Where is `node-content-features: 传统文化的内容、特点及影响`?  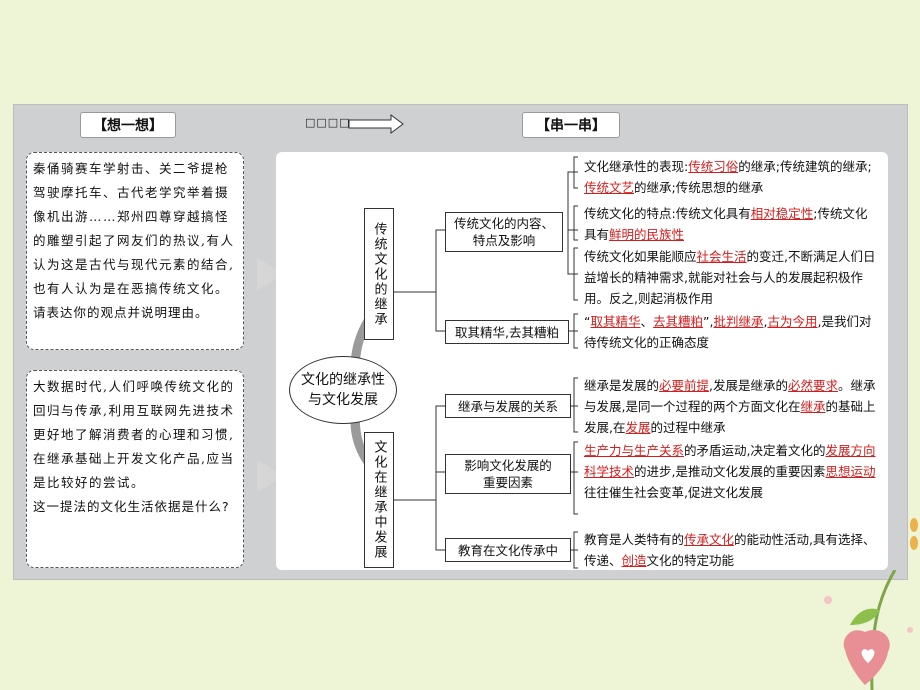 node-content-features: 传统文化的内容、特点及影响 is located at coordinates (504, 232).